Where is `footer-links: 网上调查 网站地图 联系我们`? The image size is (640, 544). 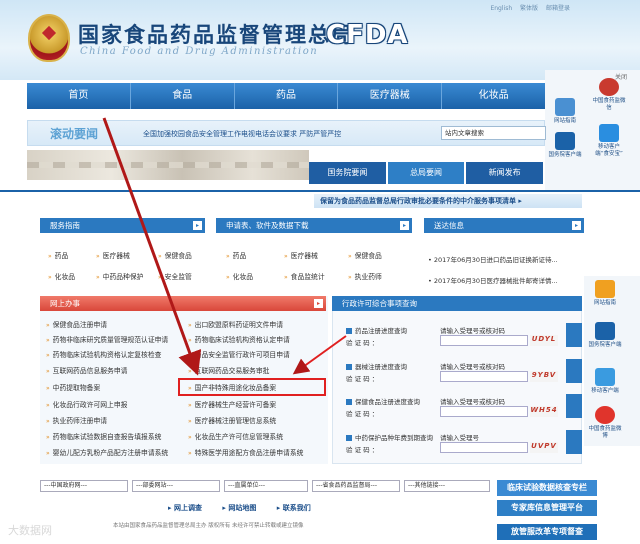 footer-links: 网上调查 网站地图 联系我们 is located at coordinates (248, 508).